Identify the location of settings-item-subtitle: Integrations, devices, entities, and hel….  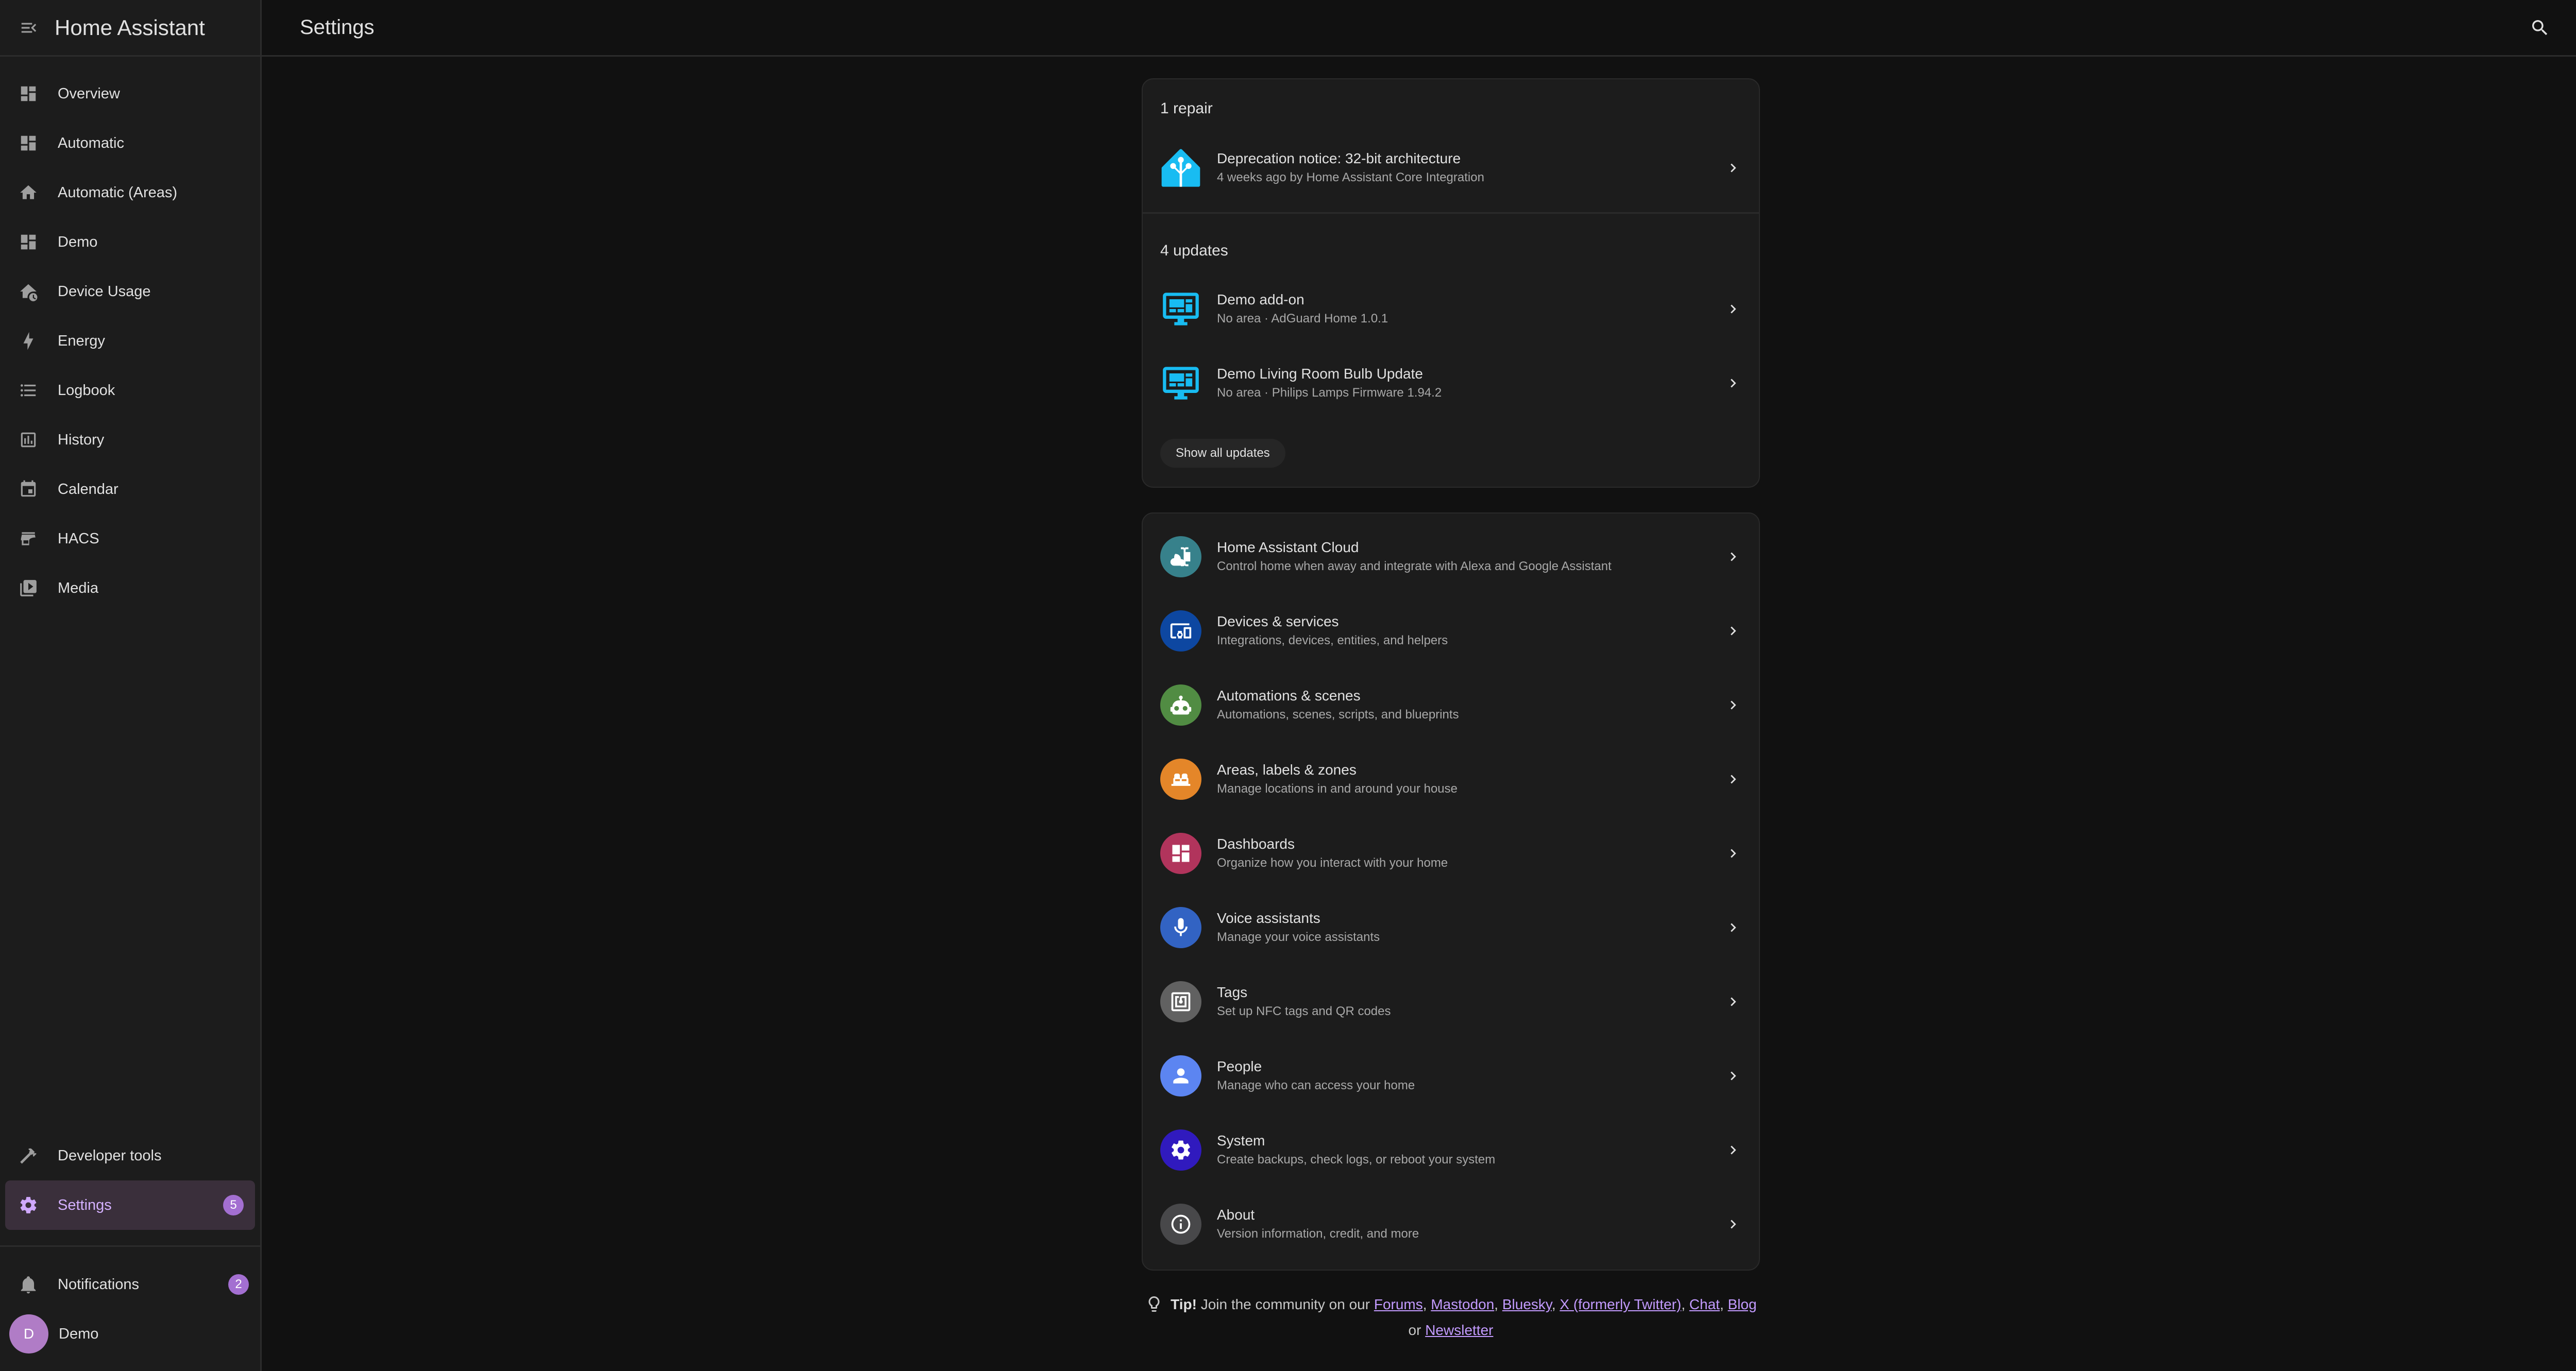
(1332, 640).